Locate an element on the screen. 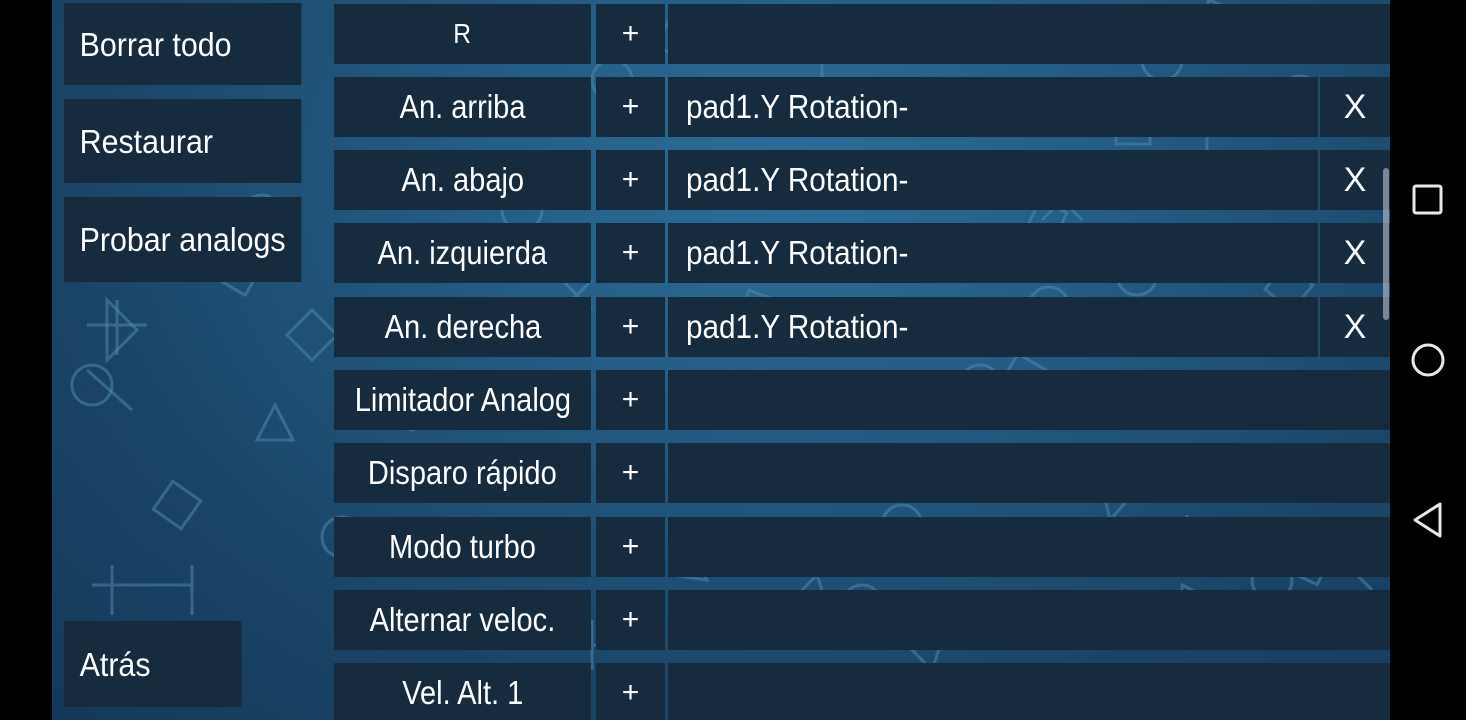  triangle-back-icon is located at coordinates (1427, 520).